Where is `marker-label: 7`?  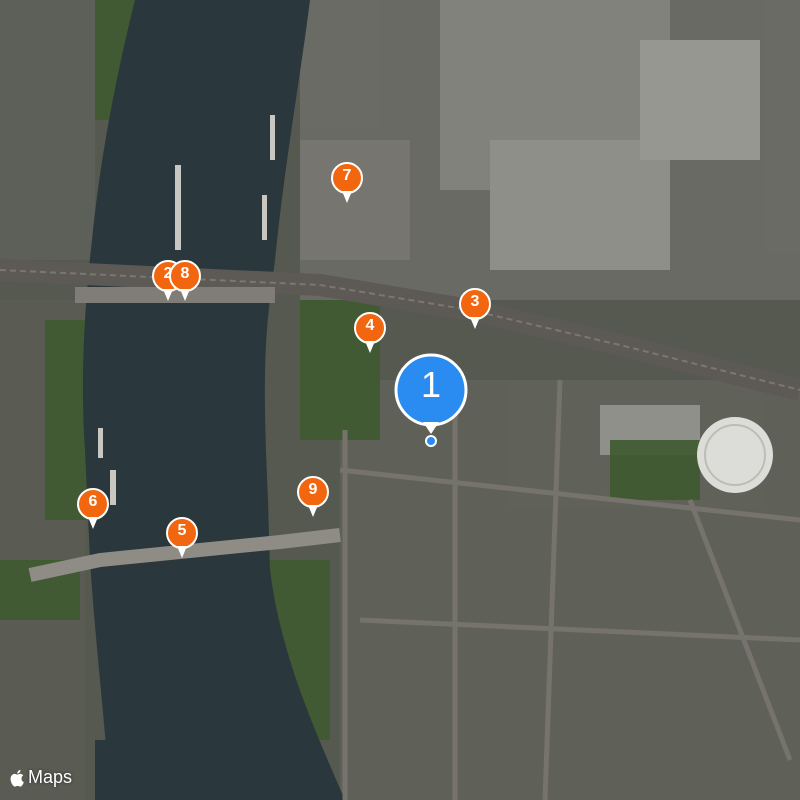
marker-label: 7 is located at coordinates (347, 175).